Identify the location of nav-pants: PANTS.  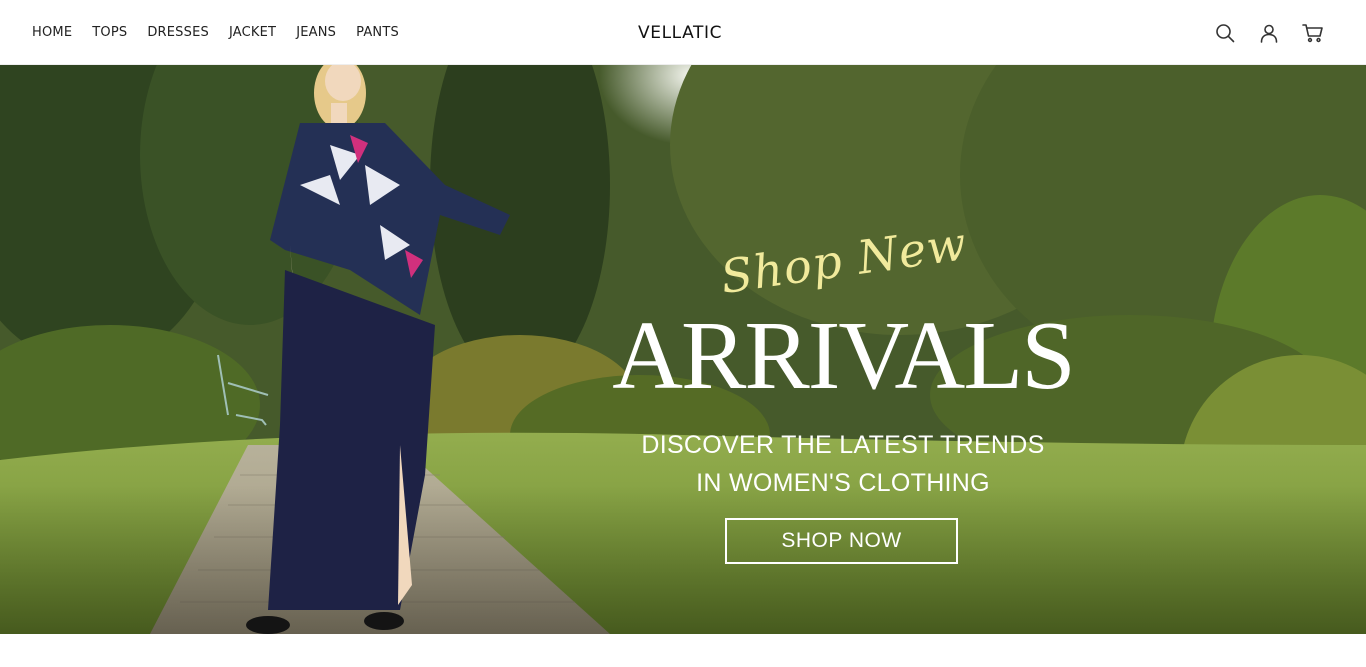
(377, 32).